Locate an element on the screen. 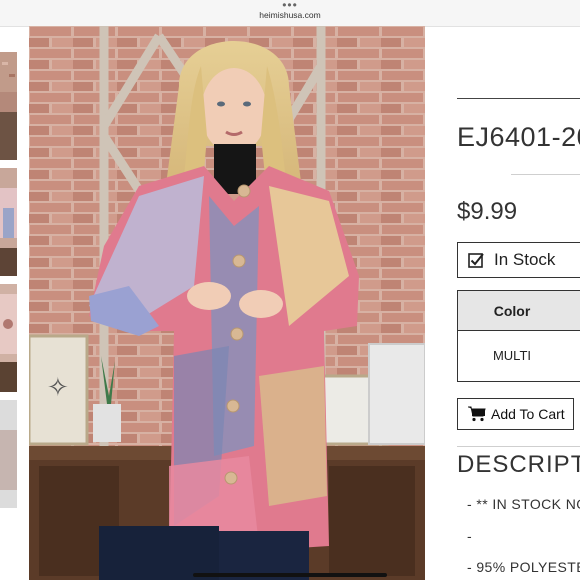 The image size is (580, 580). description-line: - 95% POLYESTER is located at coordinates (523, 567).